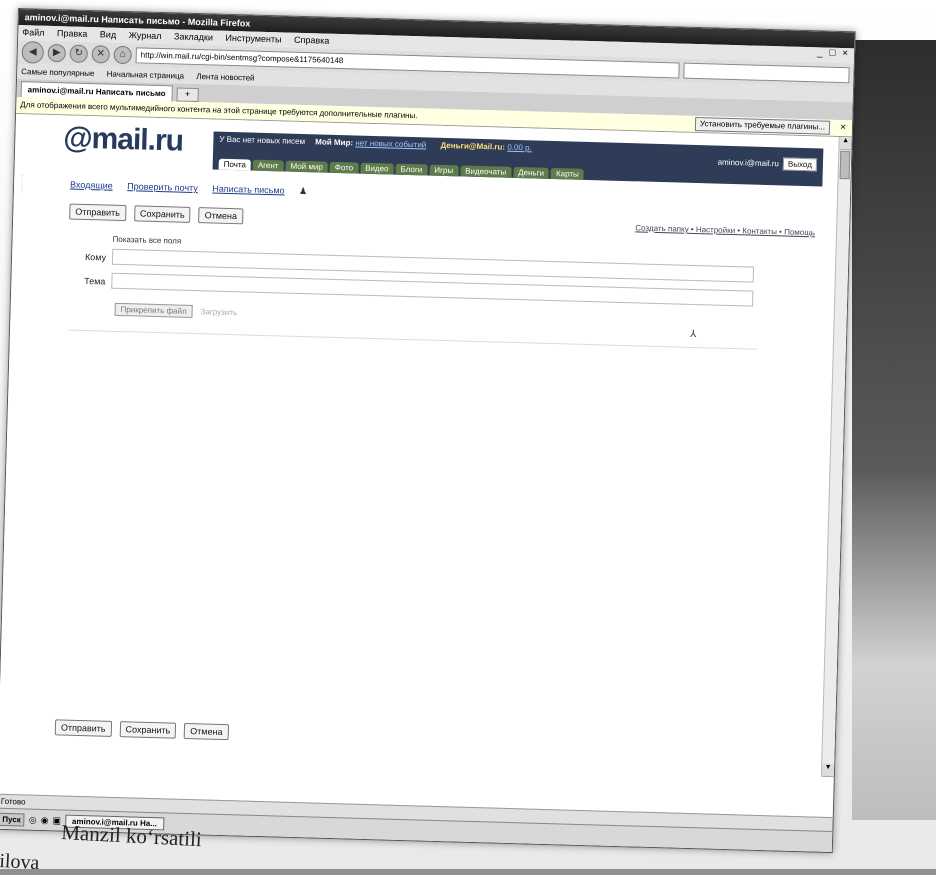  What do you see at coordinates (146, 75) in the screenshot?
I see `bookmark-start-page: Начальная страница` at bounding box center [146, 75].